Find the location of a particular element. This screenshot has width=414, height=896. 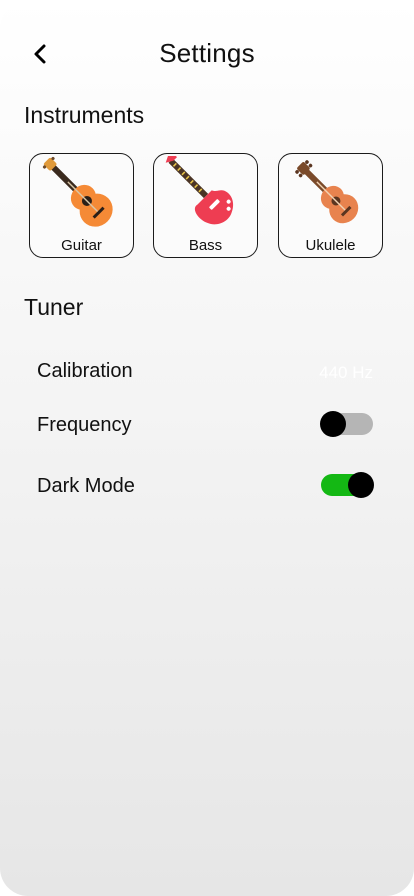

header: Settings is located at coordinates (207, 55).